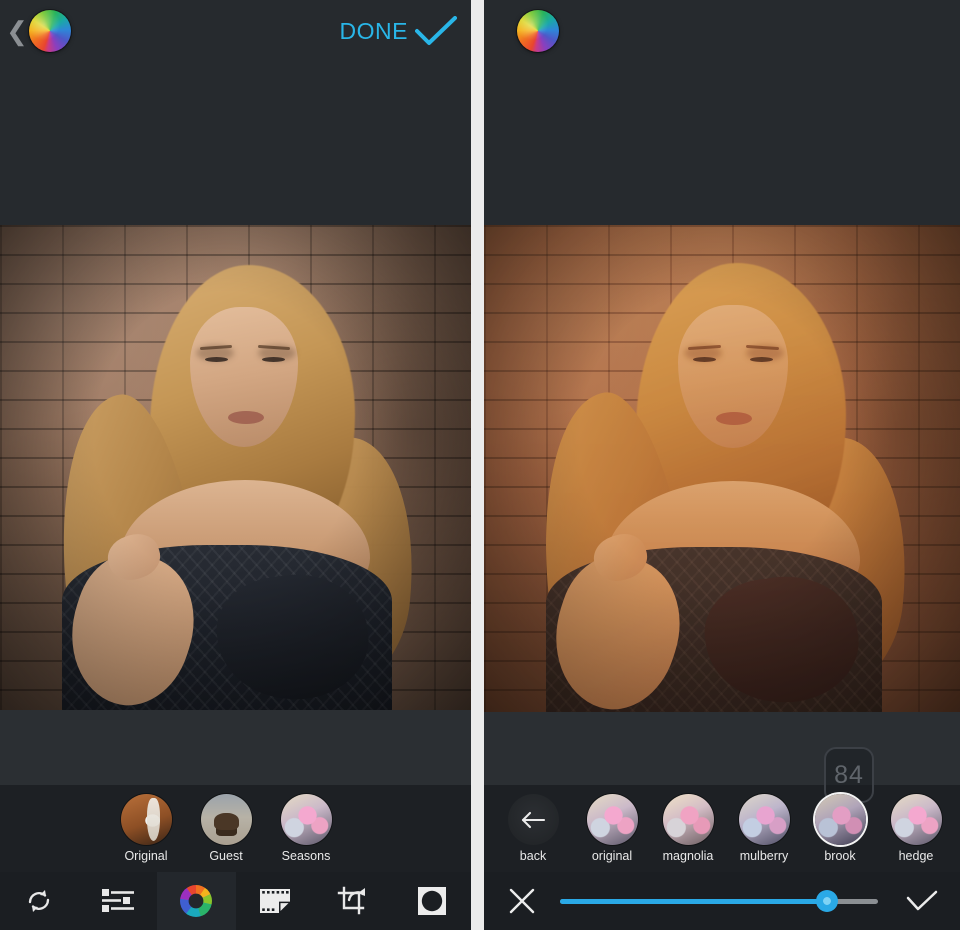  I want to click on filter-label: hedge, so click(916, 856).